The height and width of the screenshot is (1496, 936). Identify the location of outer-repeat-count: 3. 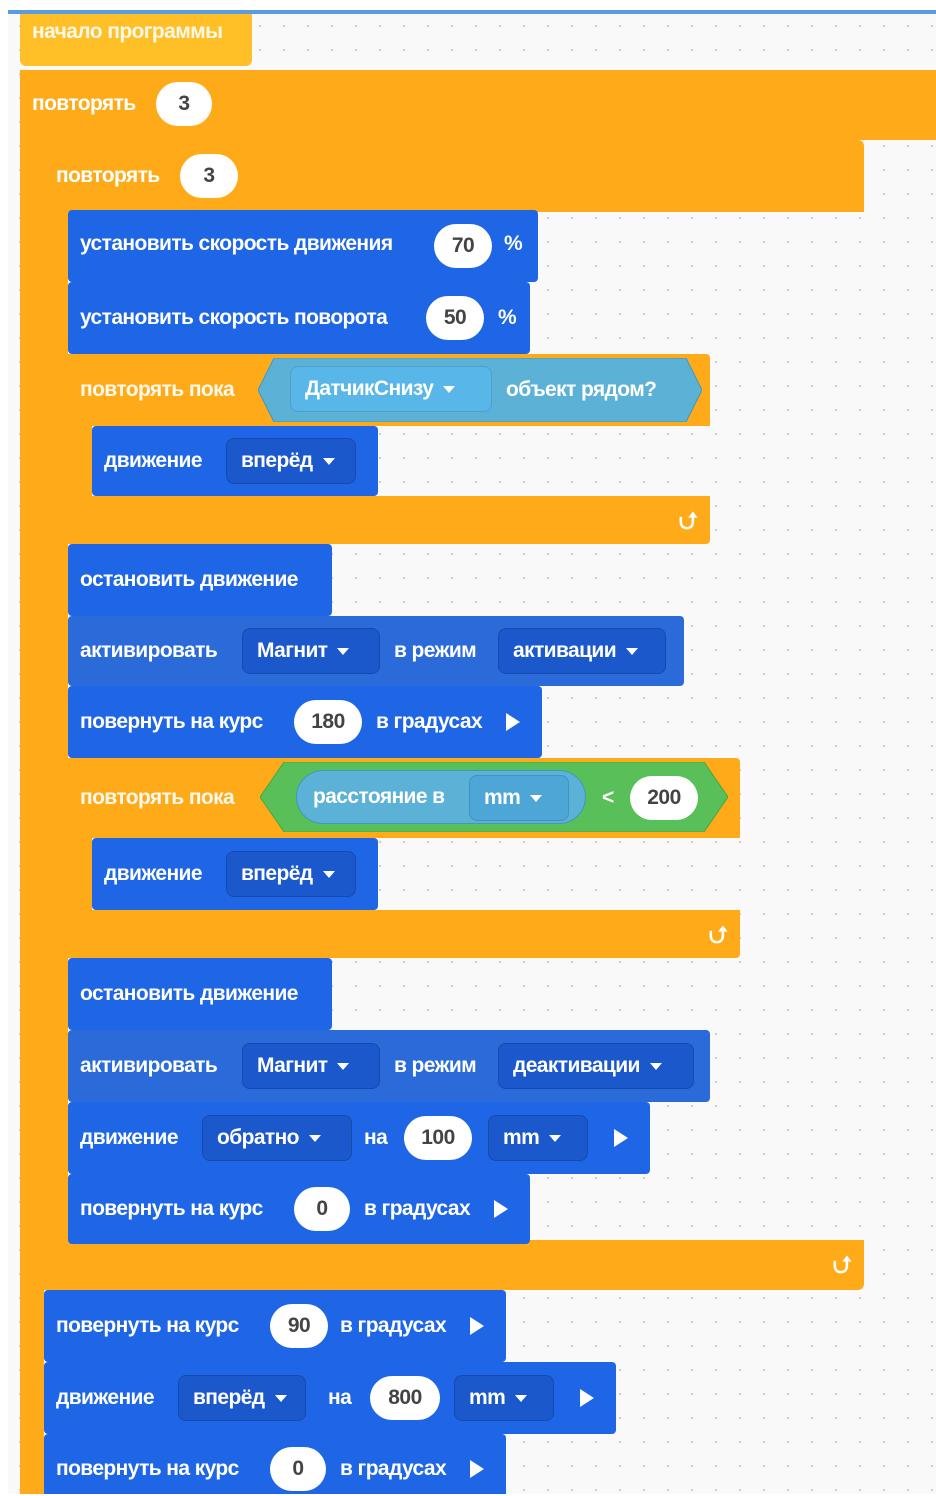
(184, 104).